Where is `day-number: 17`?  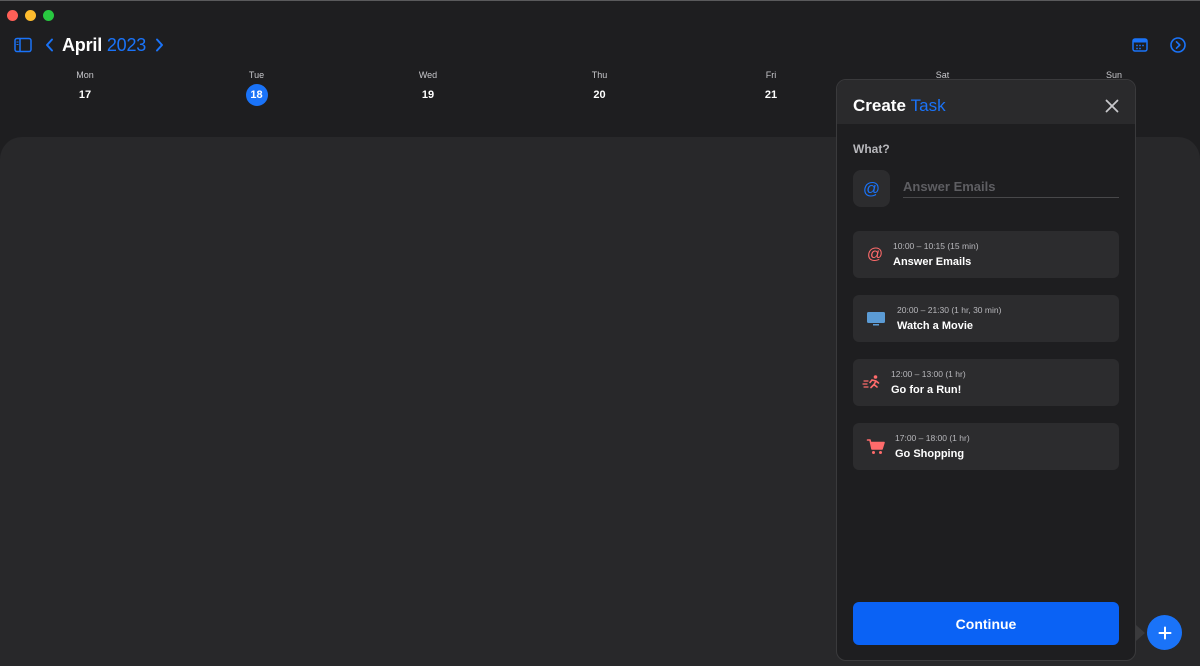 day-number: 17 is located at coordinates (85, 95).